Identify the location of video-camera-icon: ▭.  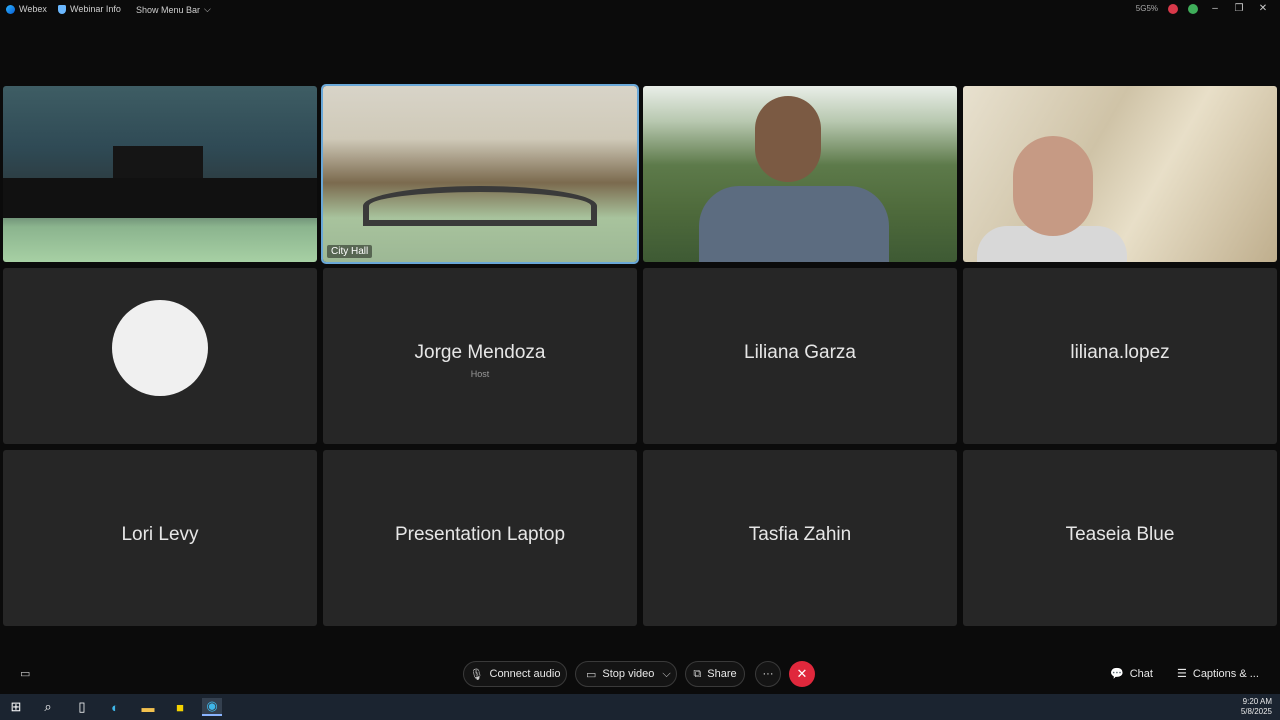
(591, 674).